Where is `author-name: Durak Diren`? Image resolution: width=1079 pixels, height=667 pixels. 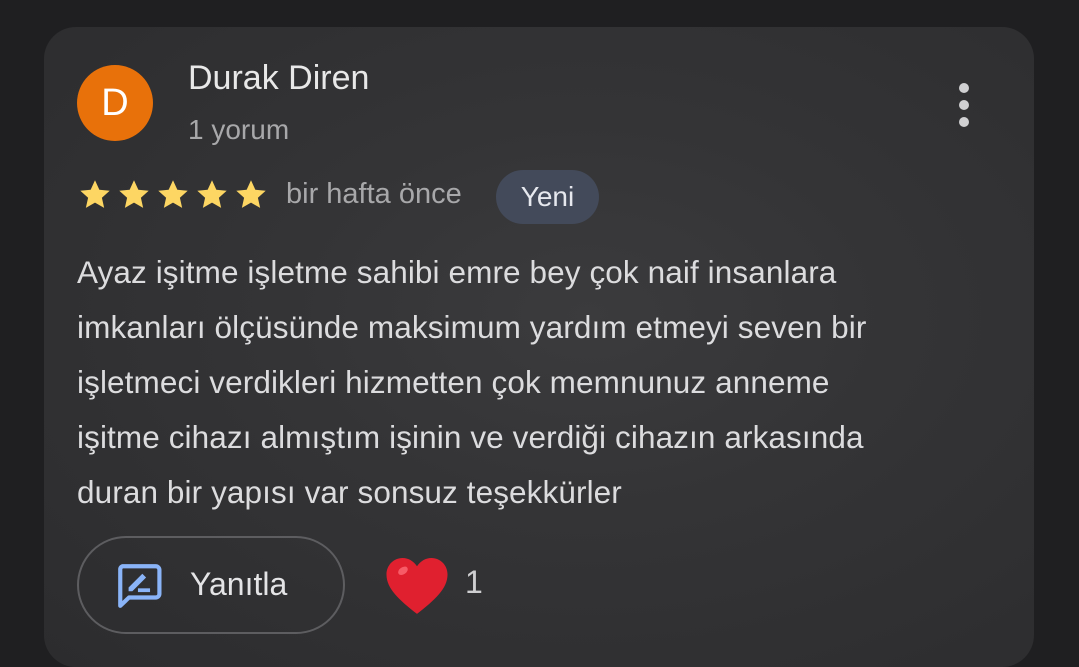 author-name: Durak Diren is located at coordinates (278, 78).